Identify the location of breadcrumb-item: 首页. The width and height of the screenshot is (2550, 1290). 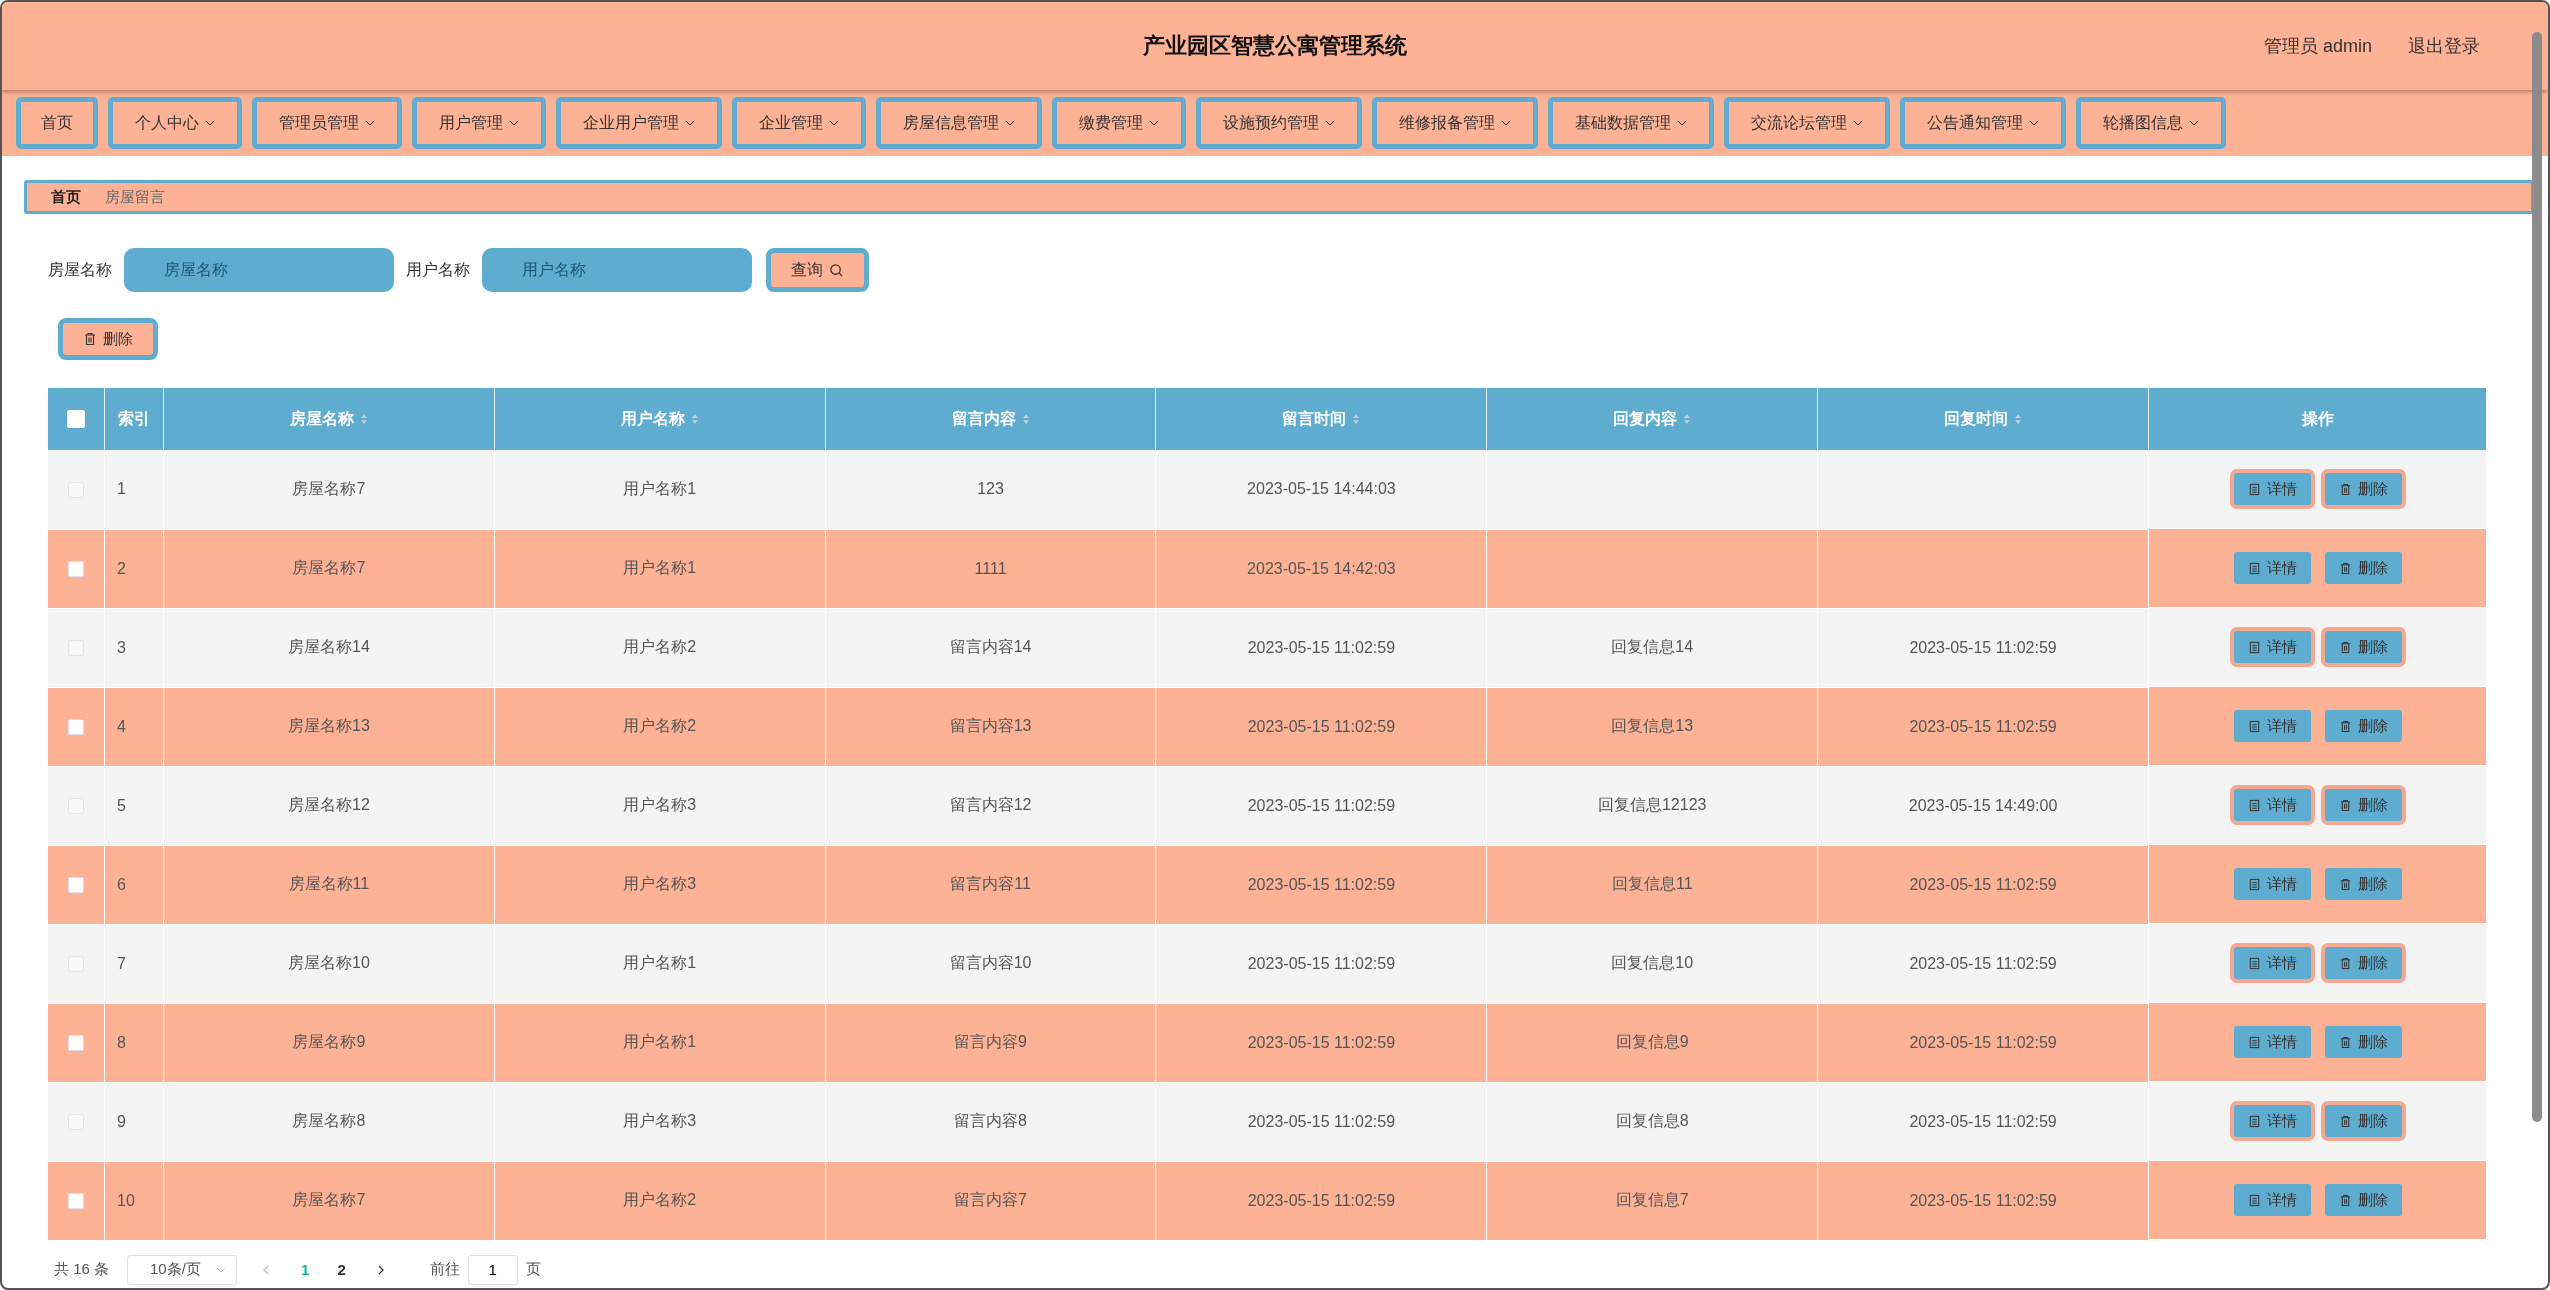
(66, 197).